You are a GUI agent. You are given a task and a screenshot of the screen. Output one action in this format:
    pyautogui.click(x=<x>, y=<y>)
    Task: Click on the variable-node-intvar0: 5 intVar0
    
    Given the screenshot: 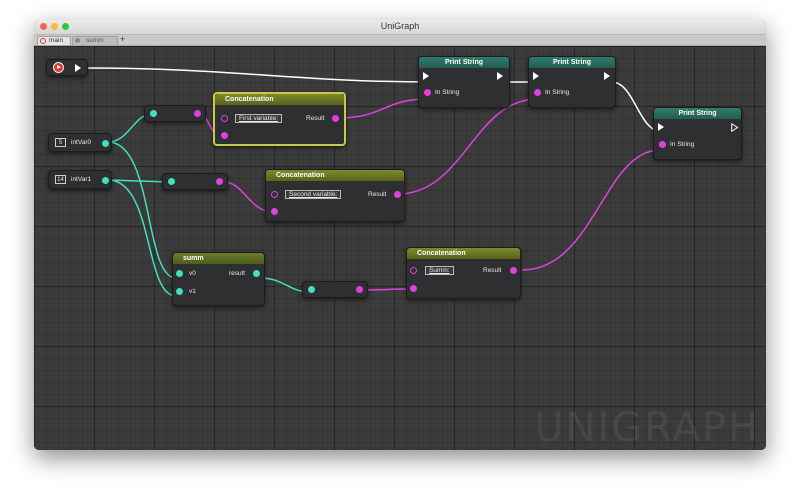 What is the action you would take?
    pyautogui.click(x=80, y=142)
    